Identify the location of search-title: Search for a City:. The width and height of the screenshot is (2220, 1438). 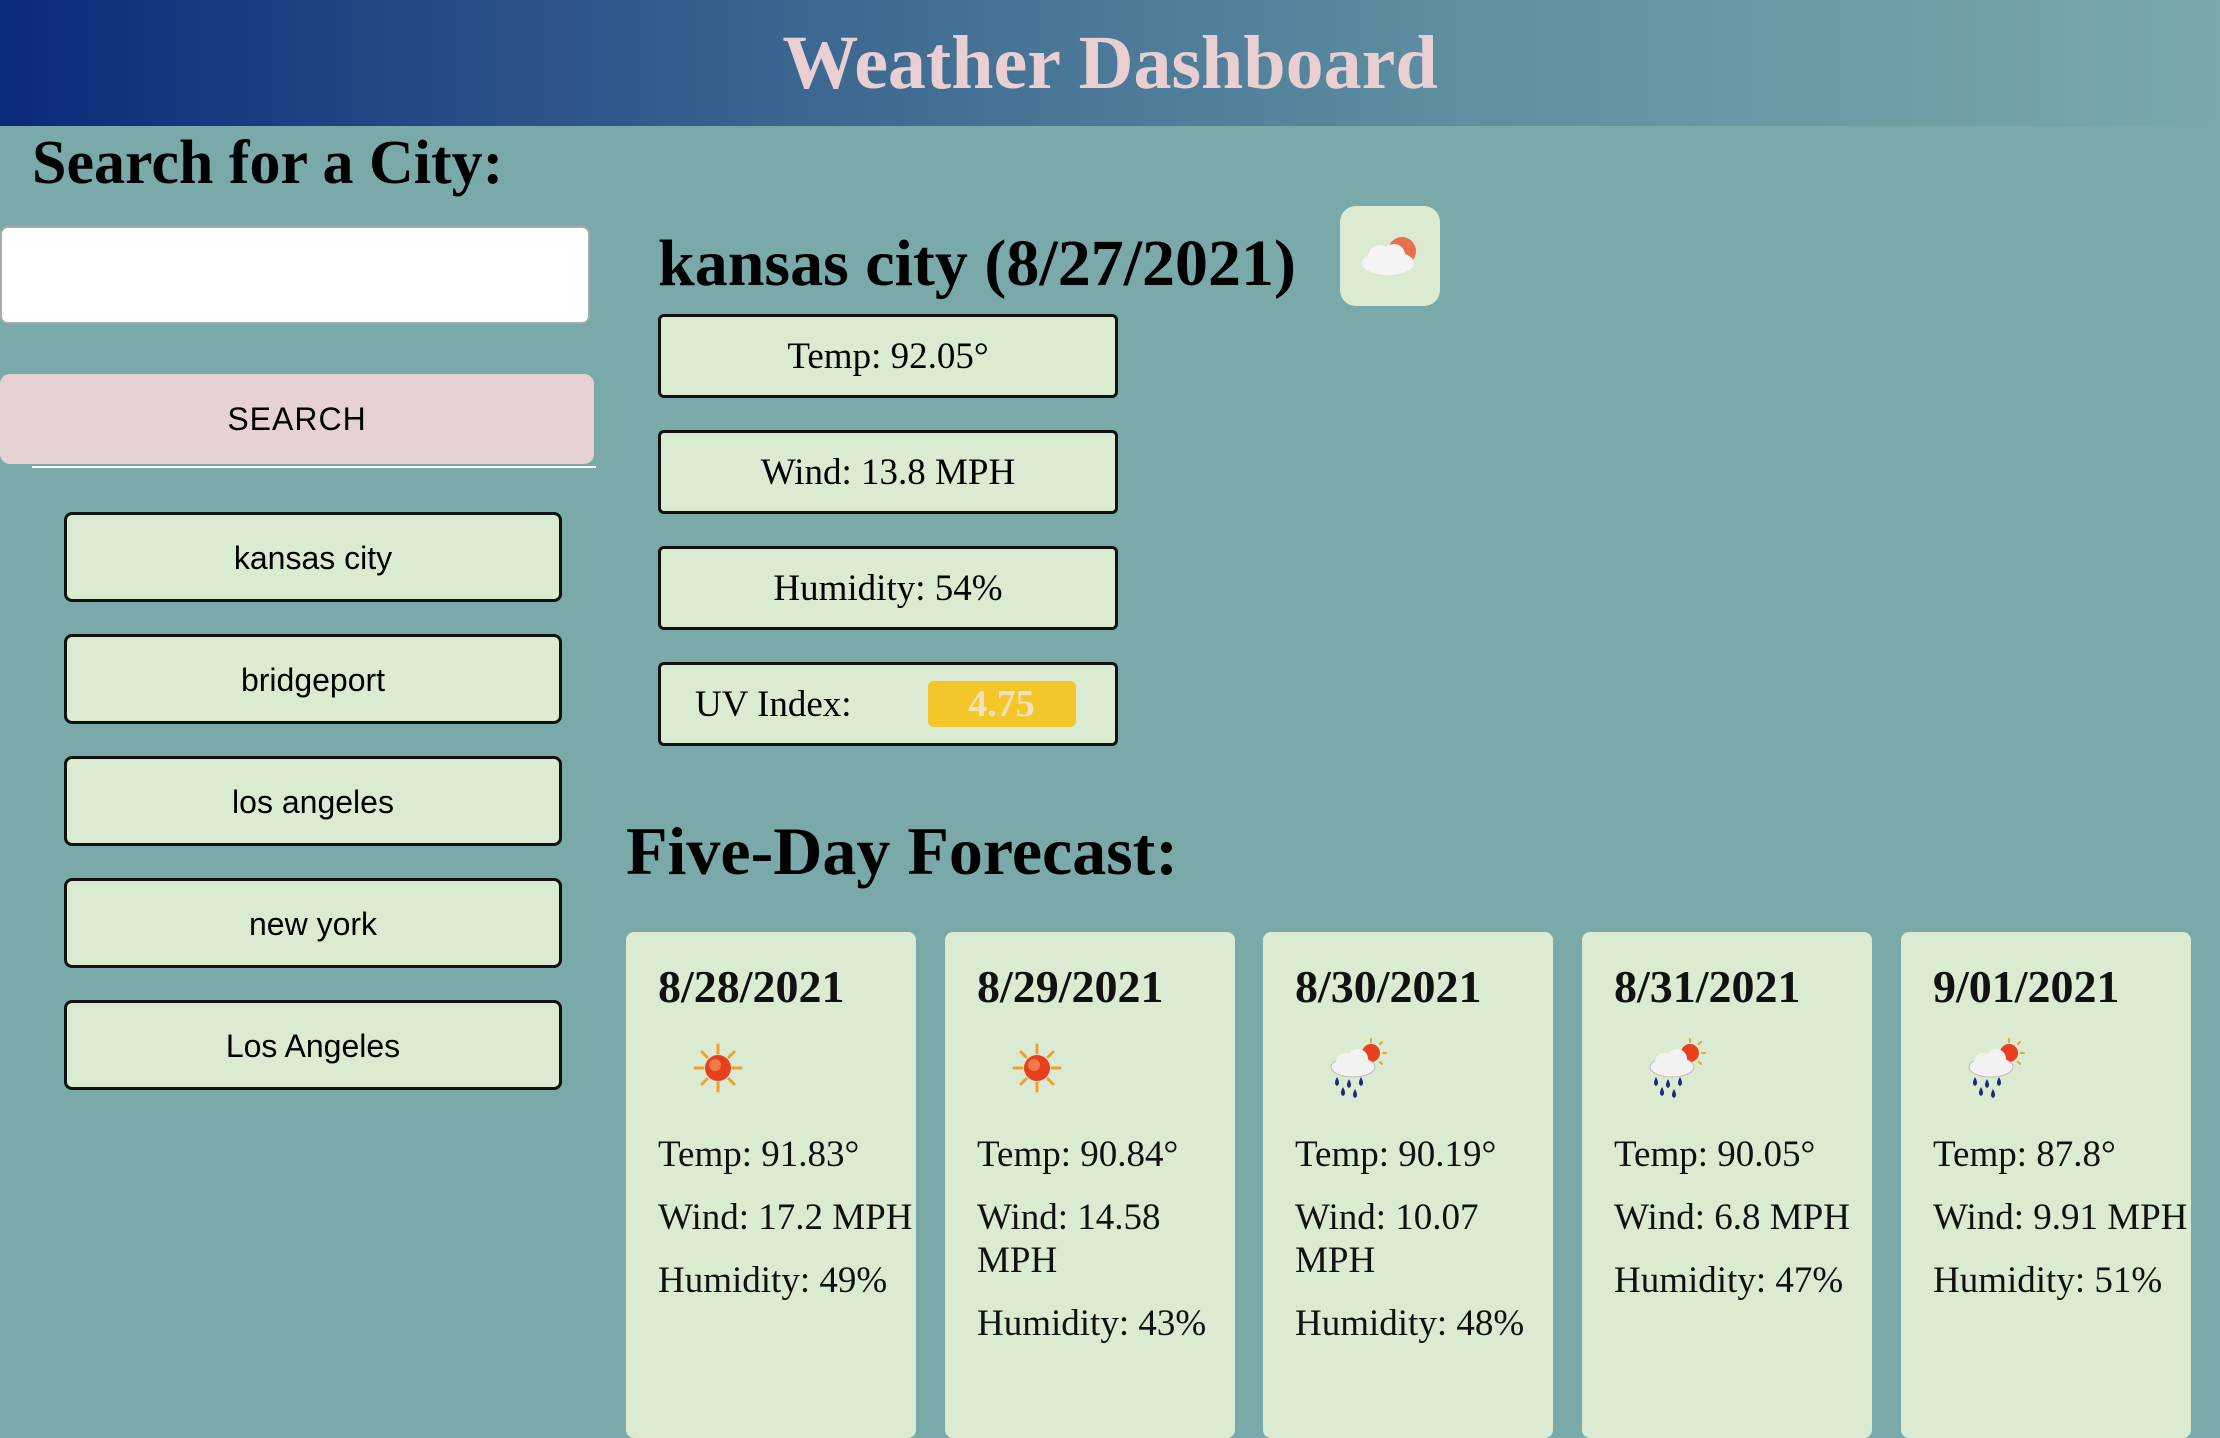
(268, 163).